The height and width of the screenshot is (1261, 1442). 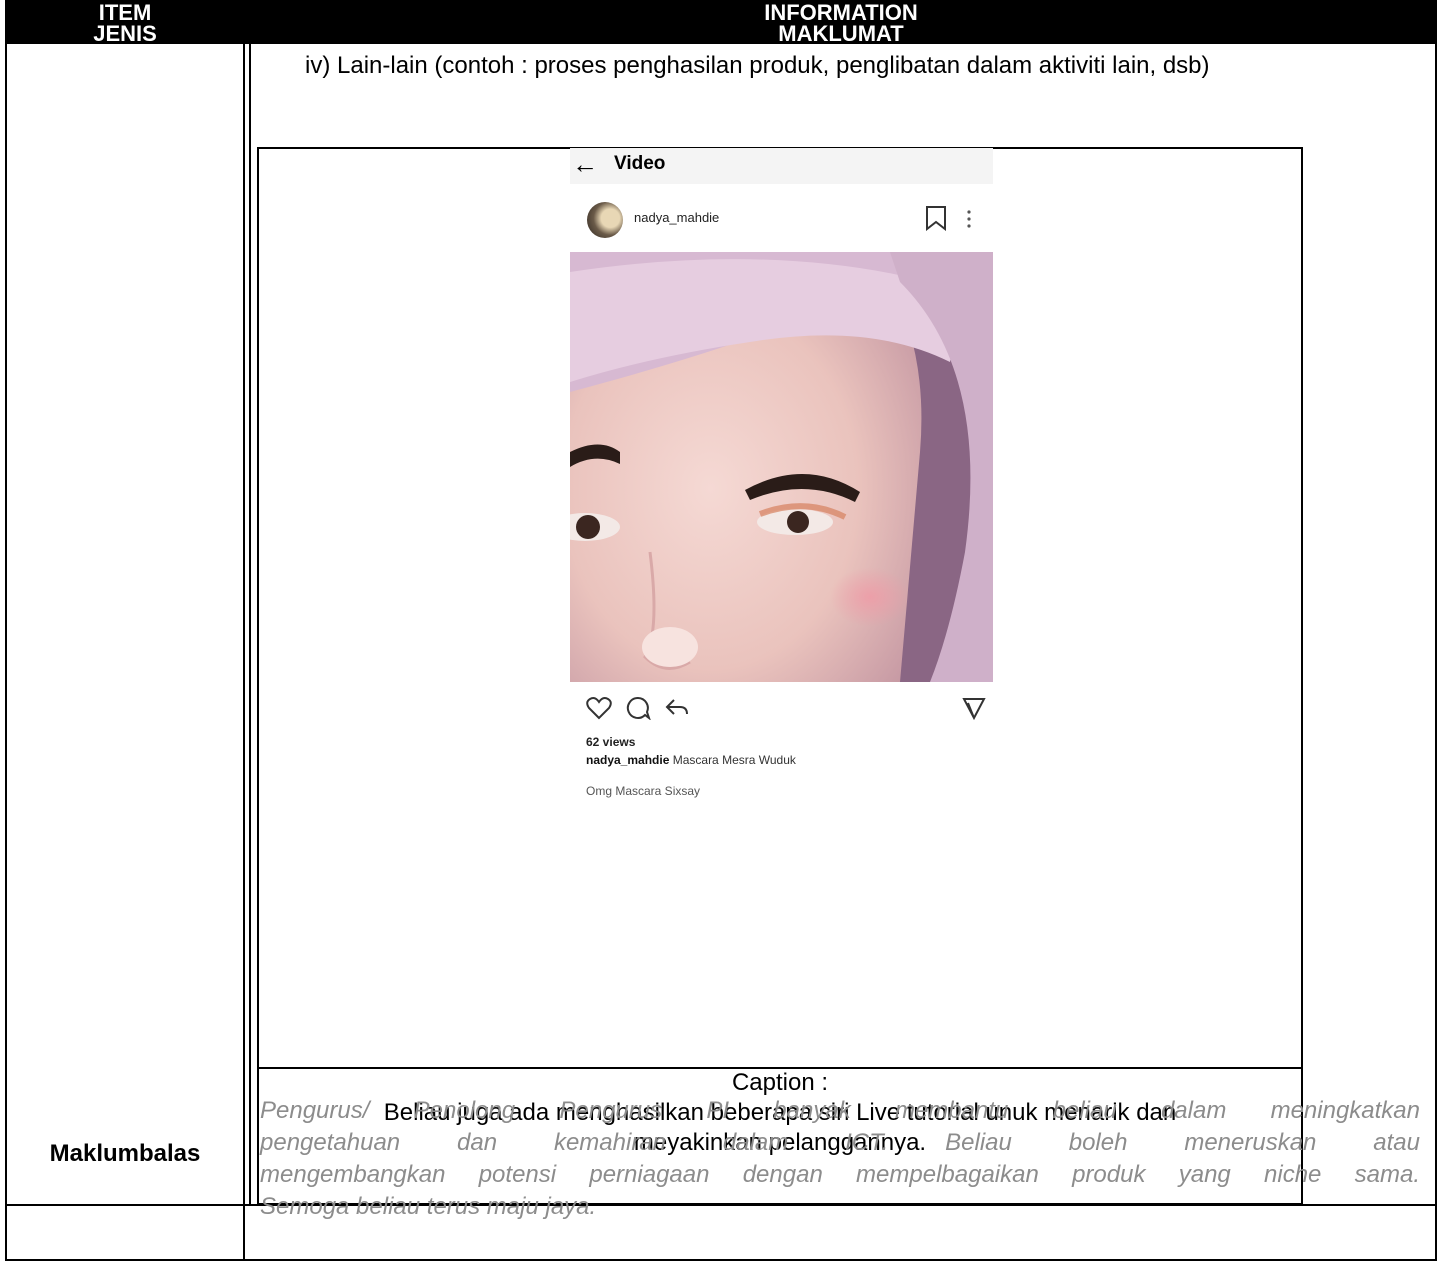 I want to click on table-right-border, so click(x=1436, y=652).